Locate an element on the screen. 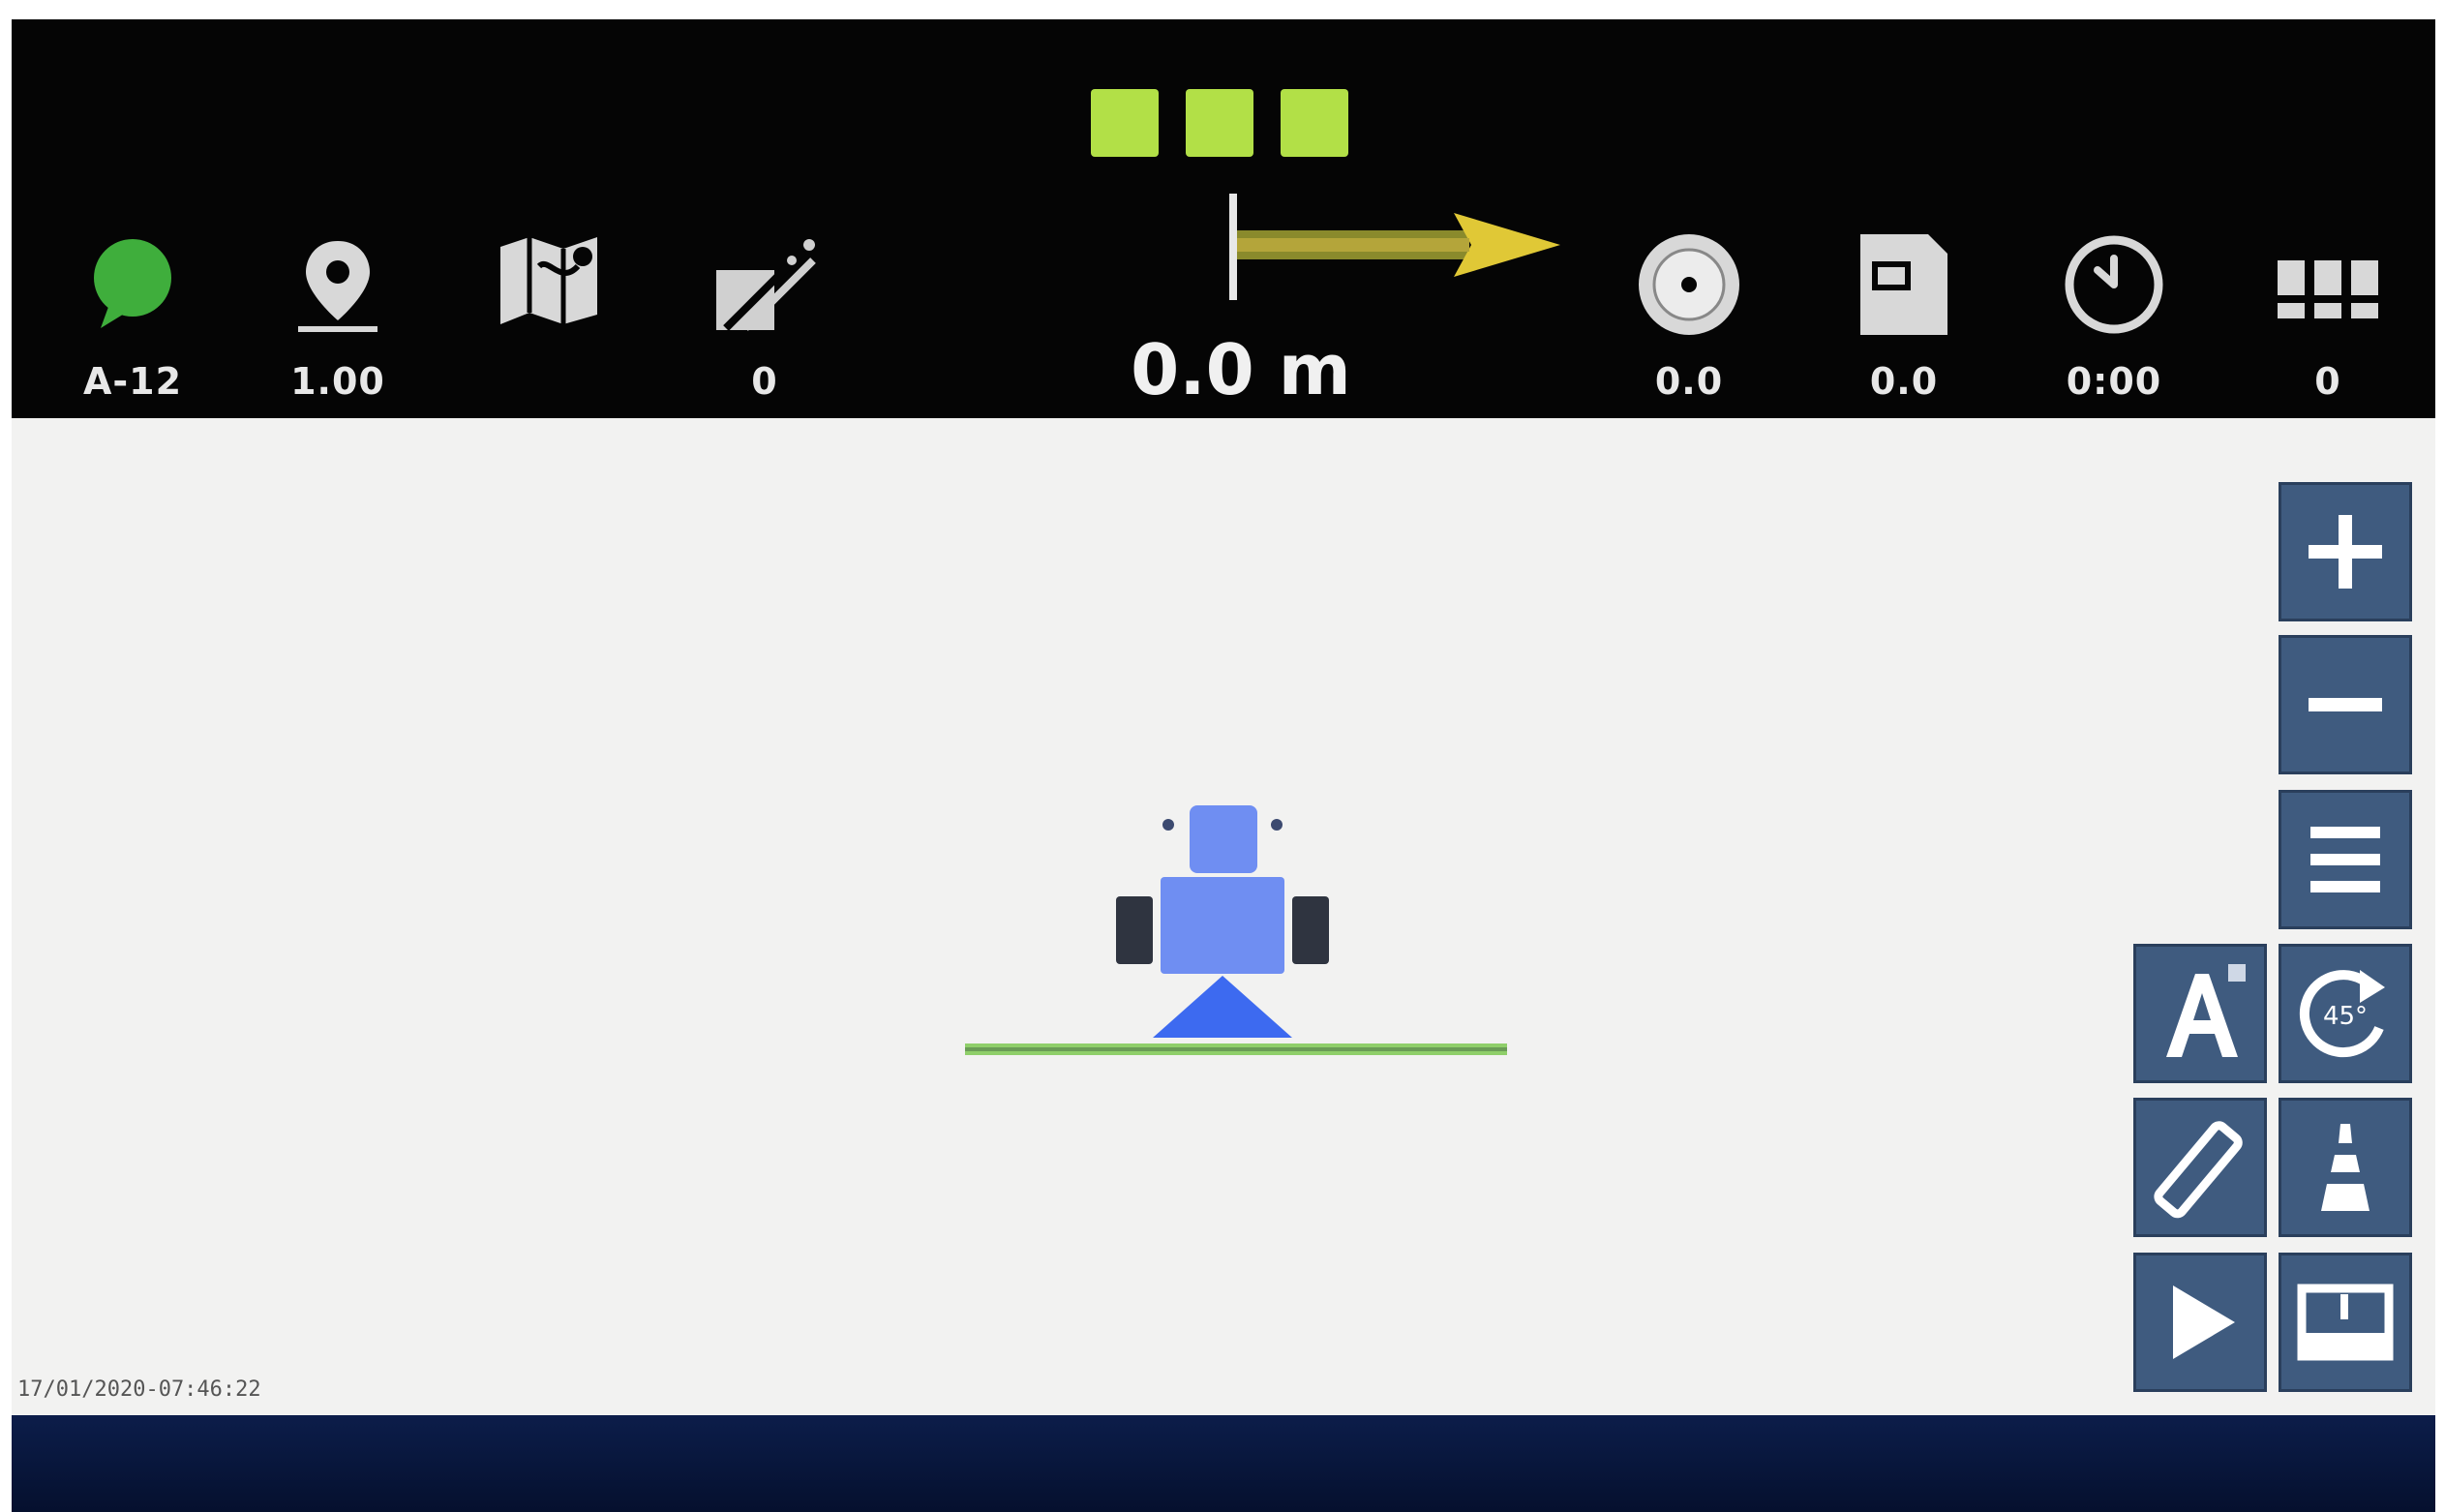  sections-readout: 0 is located at coordinates (2327, 285).